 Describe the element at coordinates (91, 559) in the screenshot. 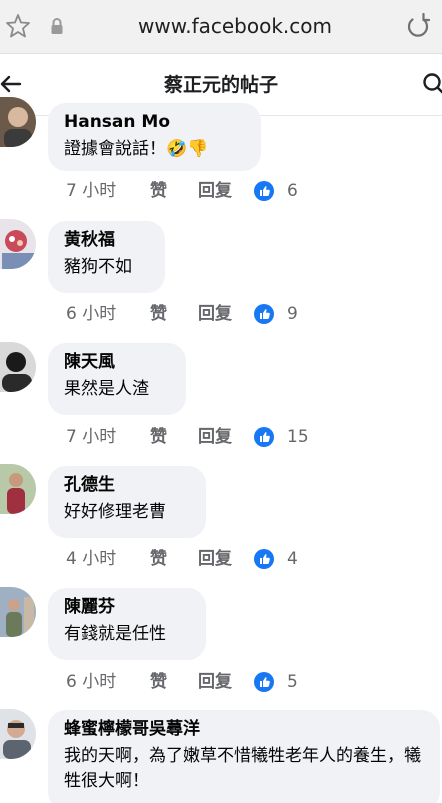

I see `comment-time: 4 小时` at that location.